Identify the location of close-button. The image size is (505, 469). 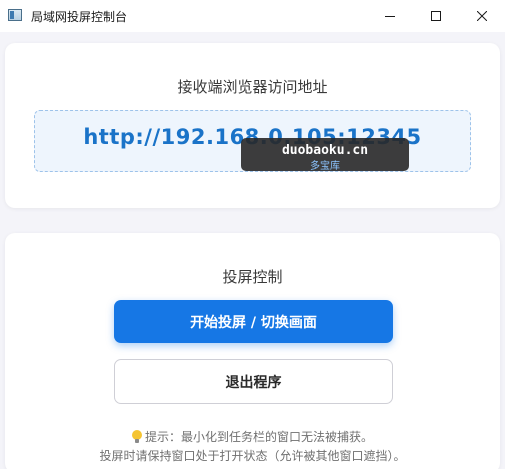
(482, 16).